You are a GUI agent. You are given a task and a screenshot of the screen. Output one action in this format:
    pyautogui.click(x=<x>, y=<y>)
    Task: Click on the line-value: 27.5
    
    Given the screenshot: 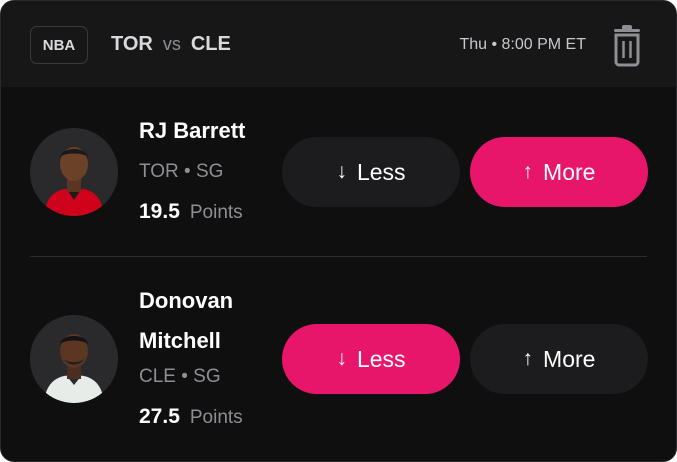 What is the action you would take?
    pyautogui.click(x=159, y=416)
    